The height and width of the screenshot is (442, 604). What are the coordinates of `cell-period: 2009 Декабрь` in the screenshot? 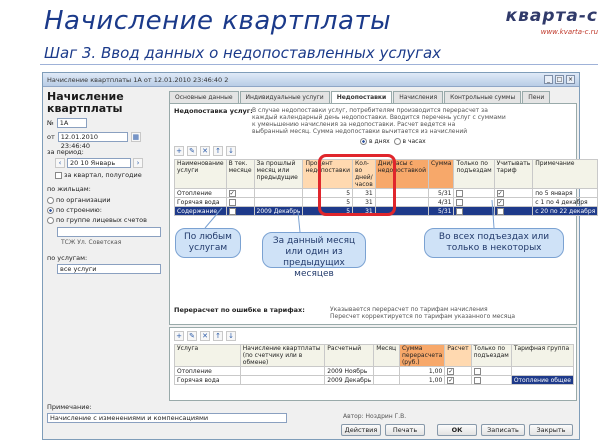 It's located at (278, 211).